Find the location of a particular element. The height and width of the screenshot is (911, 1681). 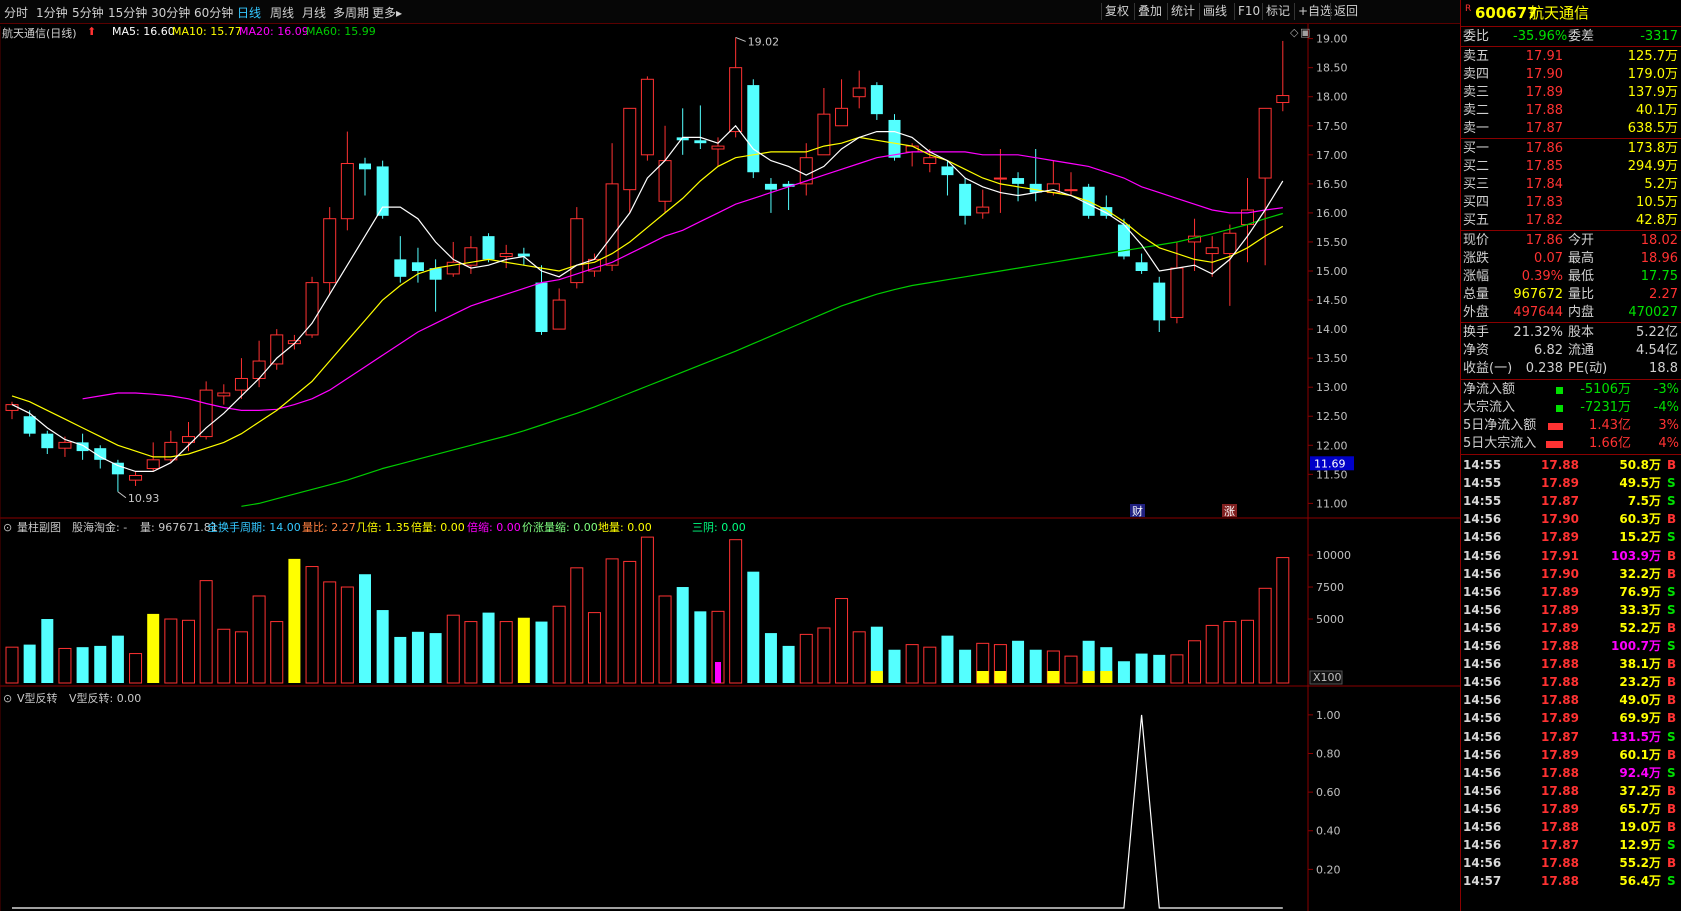

bid-volume: 5.2万 is located at coordinates (1661, 184).